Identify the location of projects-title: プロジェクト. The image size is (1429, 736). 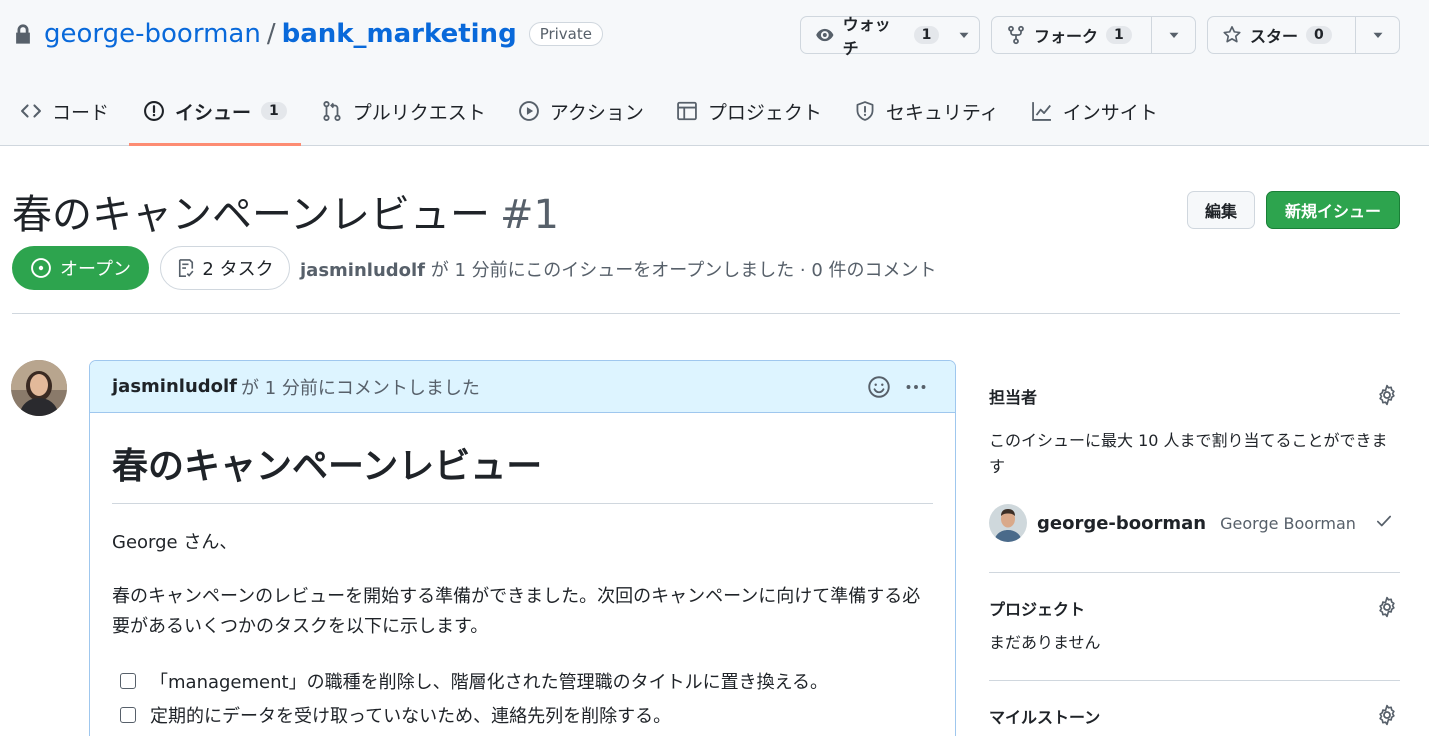
(1037, 609).